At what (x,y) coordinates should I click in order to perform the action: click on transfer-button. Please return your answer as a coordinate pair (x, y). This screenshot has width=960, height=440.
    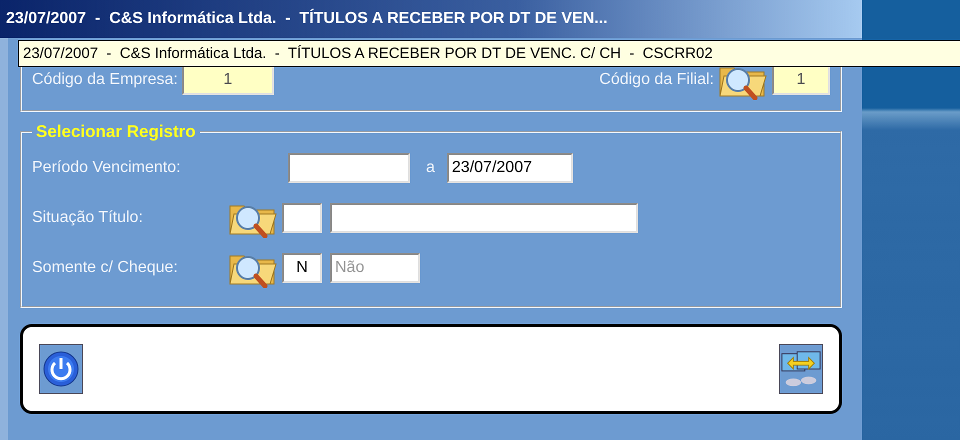
    Looking at the image, I should click on (801, 369).